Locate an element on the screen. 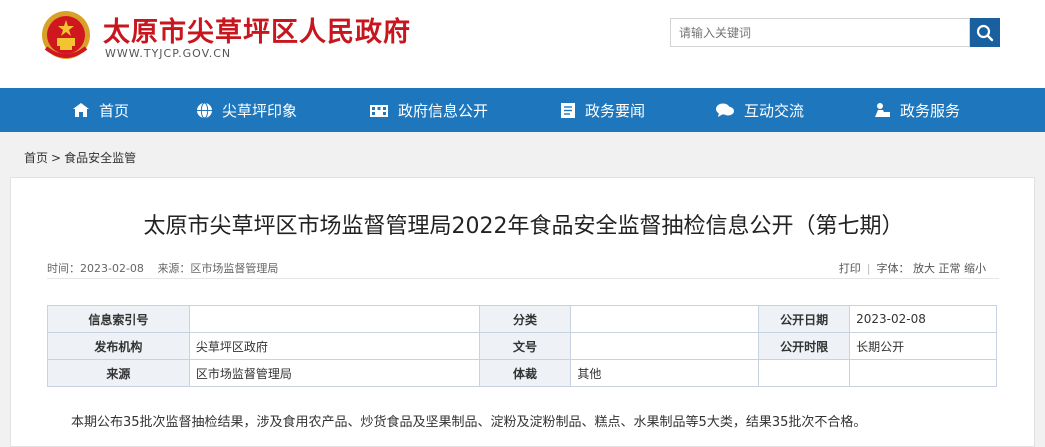 Image resolution: width=1045 pixels, height=447 pixels. breadcrumb-home: 首页 is located at coordinates (36, 158).